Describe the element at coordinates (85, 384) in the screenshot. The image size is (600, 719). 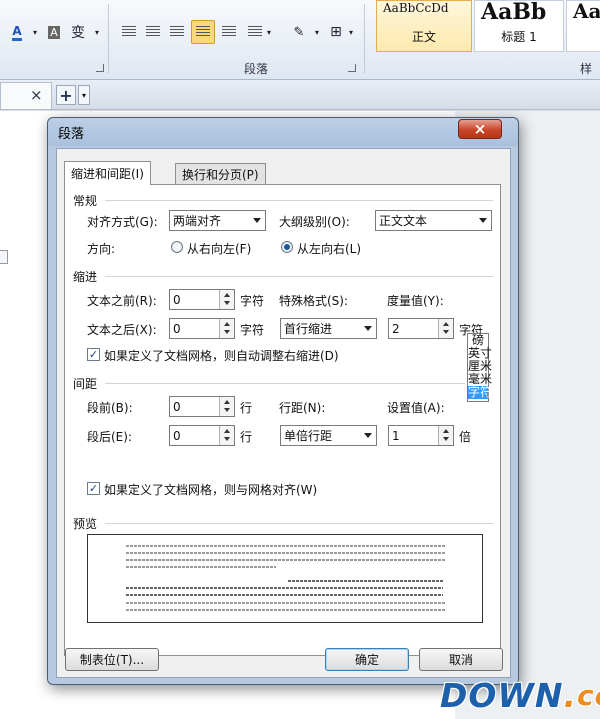
I see `section-spacing: 间距` at that location.